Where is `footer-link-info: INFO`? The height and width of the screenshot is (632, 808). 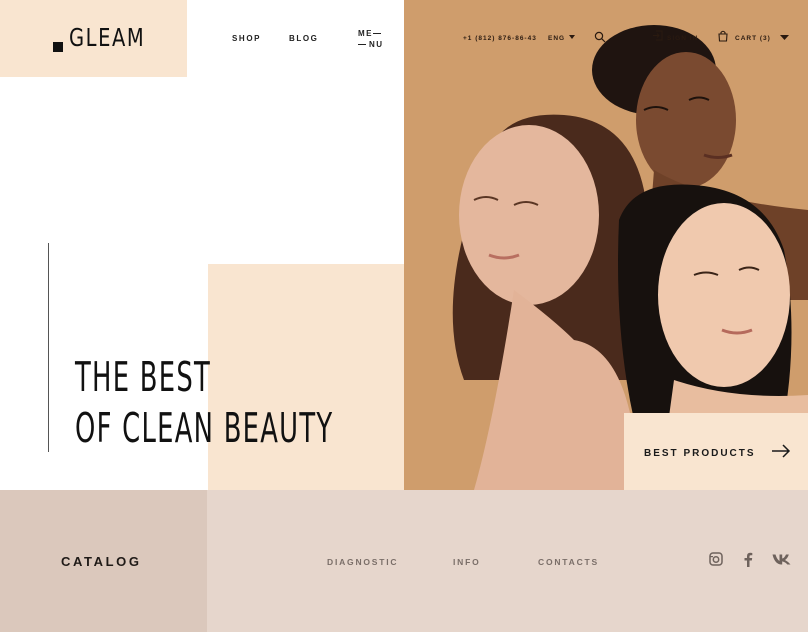
footer-link-info: INFO is located at coordinates (467, 562).